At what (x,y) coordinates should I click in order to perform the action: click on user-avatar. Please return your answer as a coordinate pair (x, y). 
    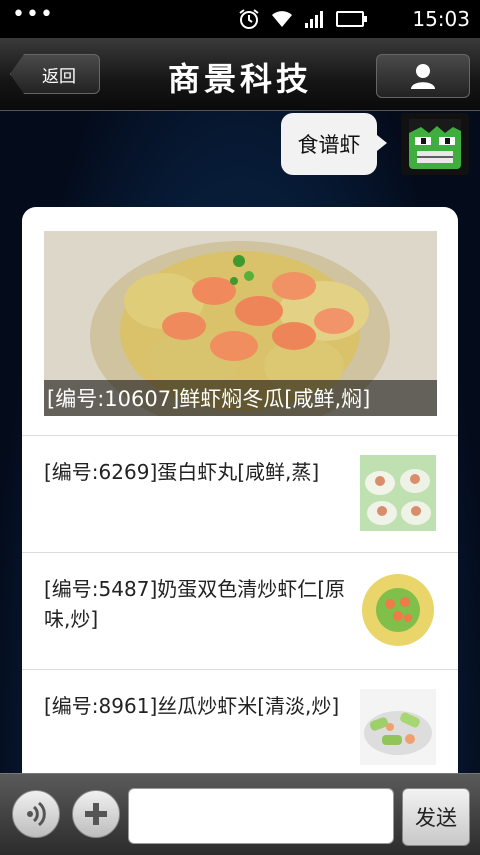
    Looking at the image, I should click on (435, 144).